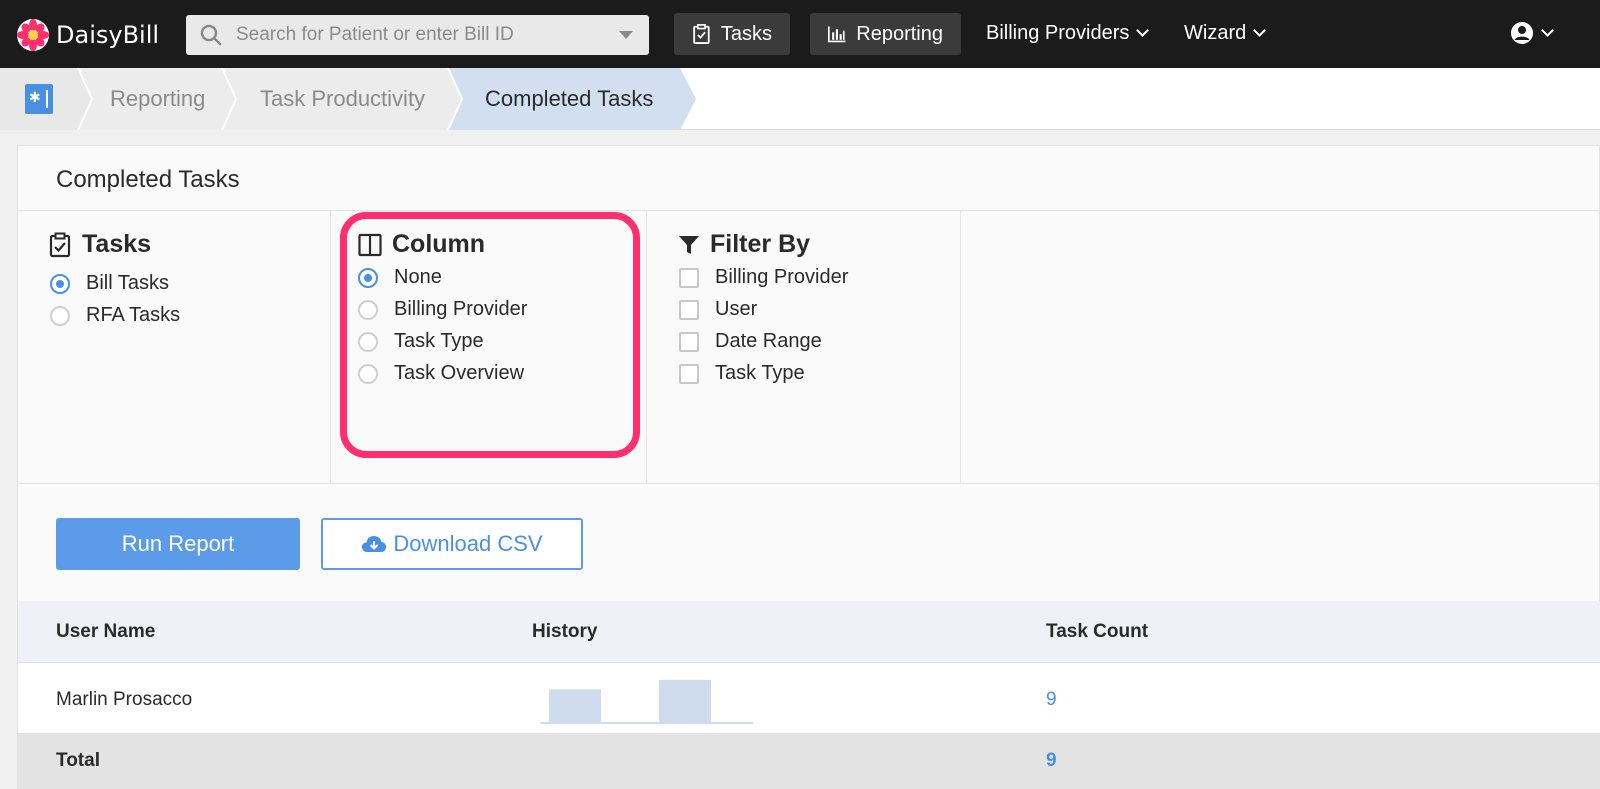 The image size is (1600, 789). I want to click on option-label: Billing Provider, so click(782, 277).